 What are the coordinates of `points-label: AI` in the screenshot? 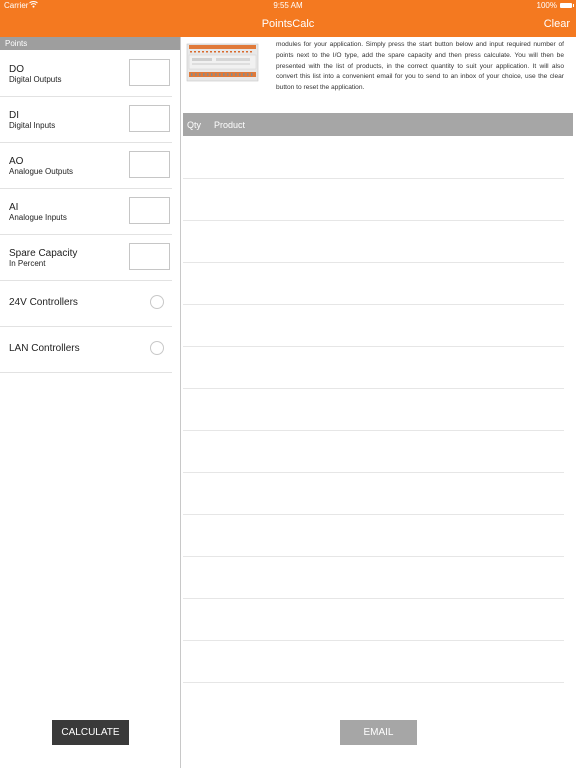 It's located at (14, 207).